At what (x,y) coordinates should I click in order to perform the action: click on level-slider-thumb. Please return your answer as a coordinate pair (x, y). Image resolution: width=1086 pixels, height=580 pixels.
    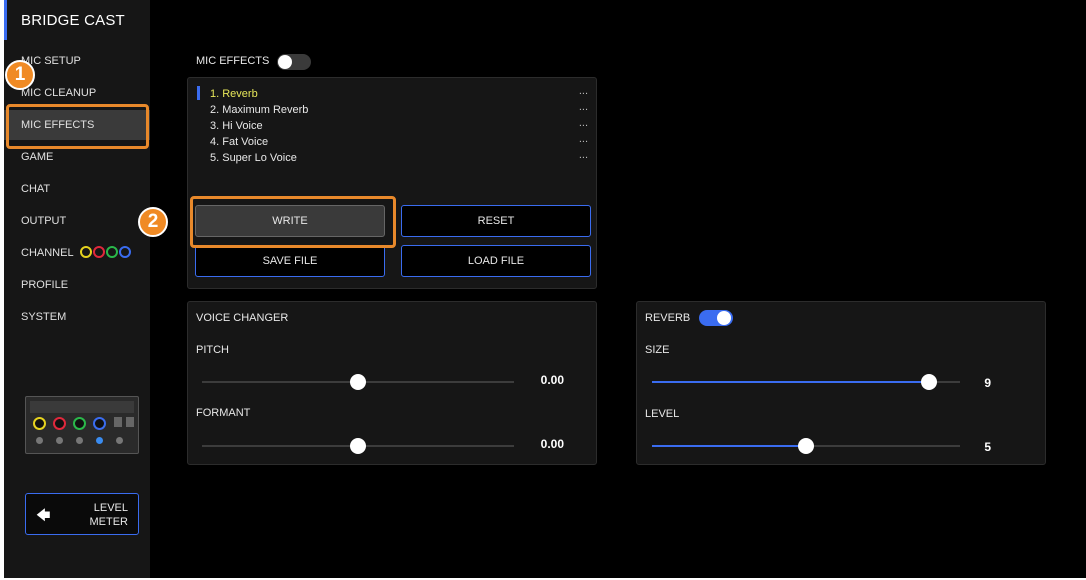
    Looking at the image, I should click on (806, 446).